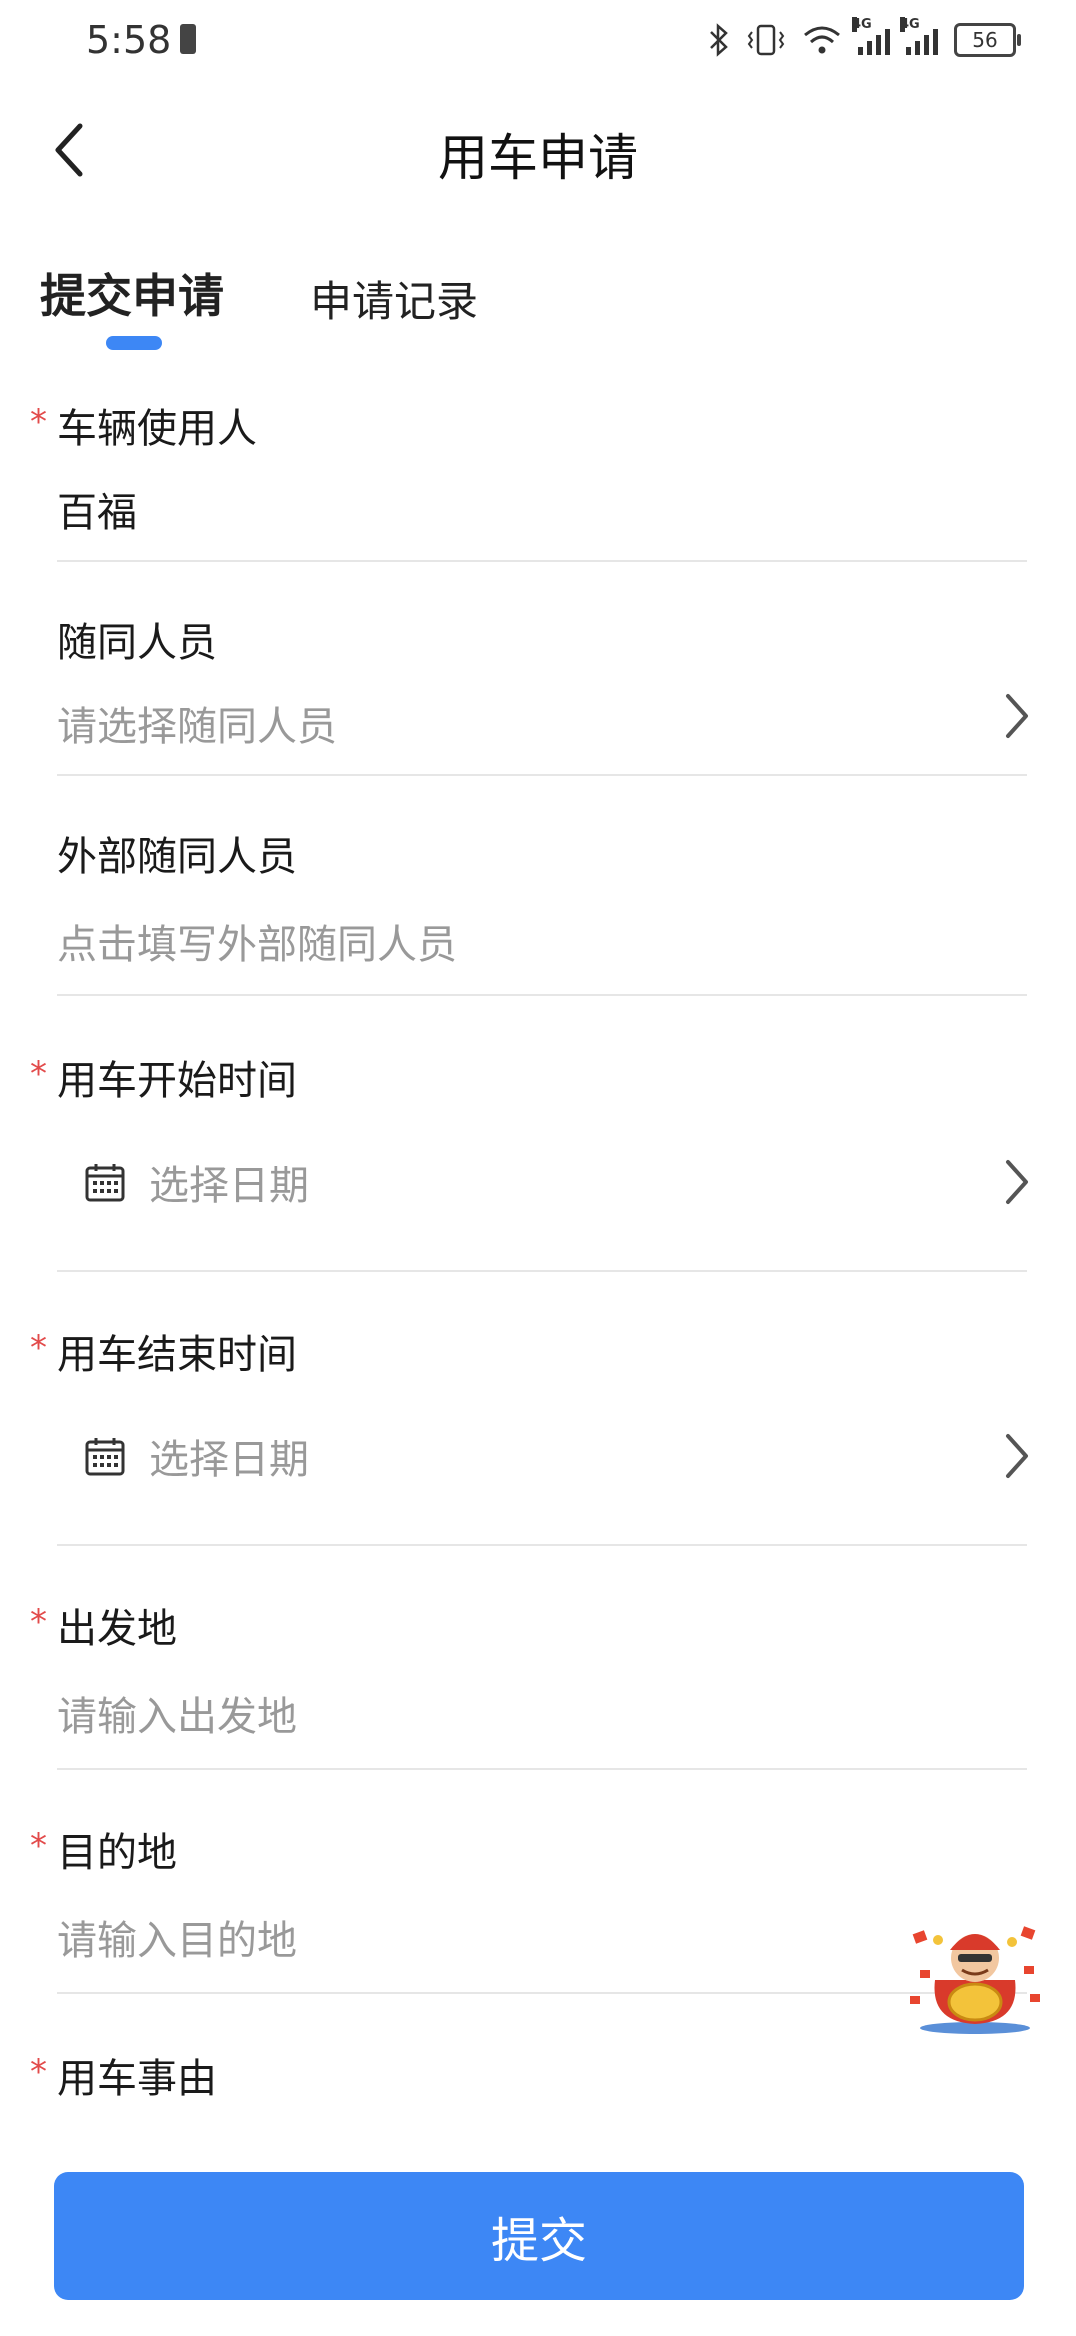  Describe the element at coordinates (538, 908) in the screenshot. I see `field-external-companions: 外部随同人员 点击填写外部随同人员` at that location.